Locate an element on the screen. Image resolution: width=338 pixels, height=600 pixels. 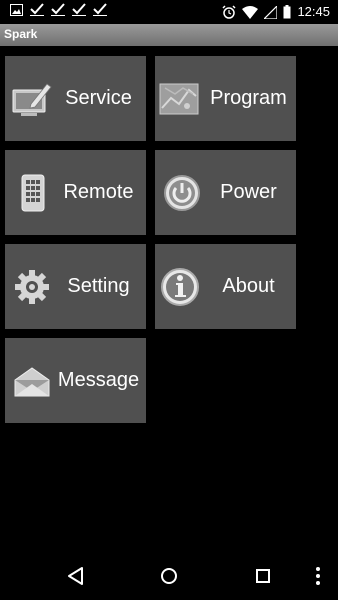
battery-icon is located at coordinates (287, 12).